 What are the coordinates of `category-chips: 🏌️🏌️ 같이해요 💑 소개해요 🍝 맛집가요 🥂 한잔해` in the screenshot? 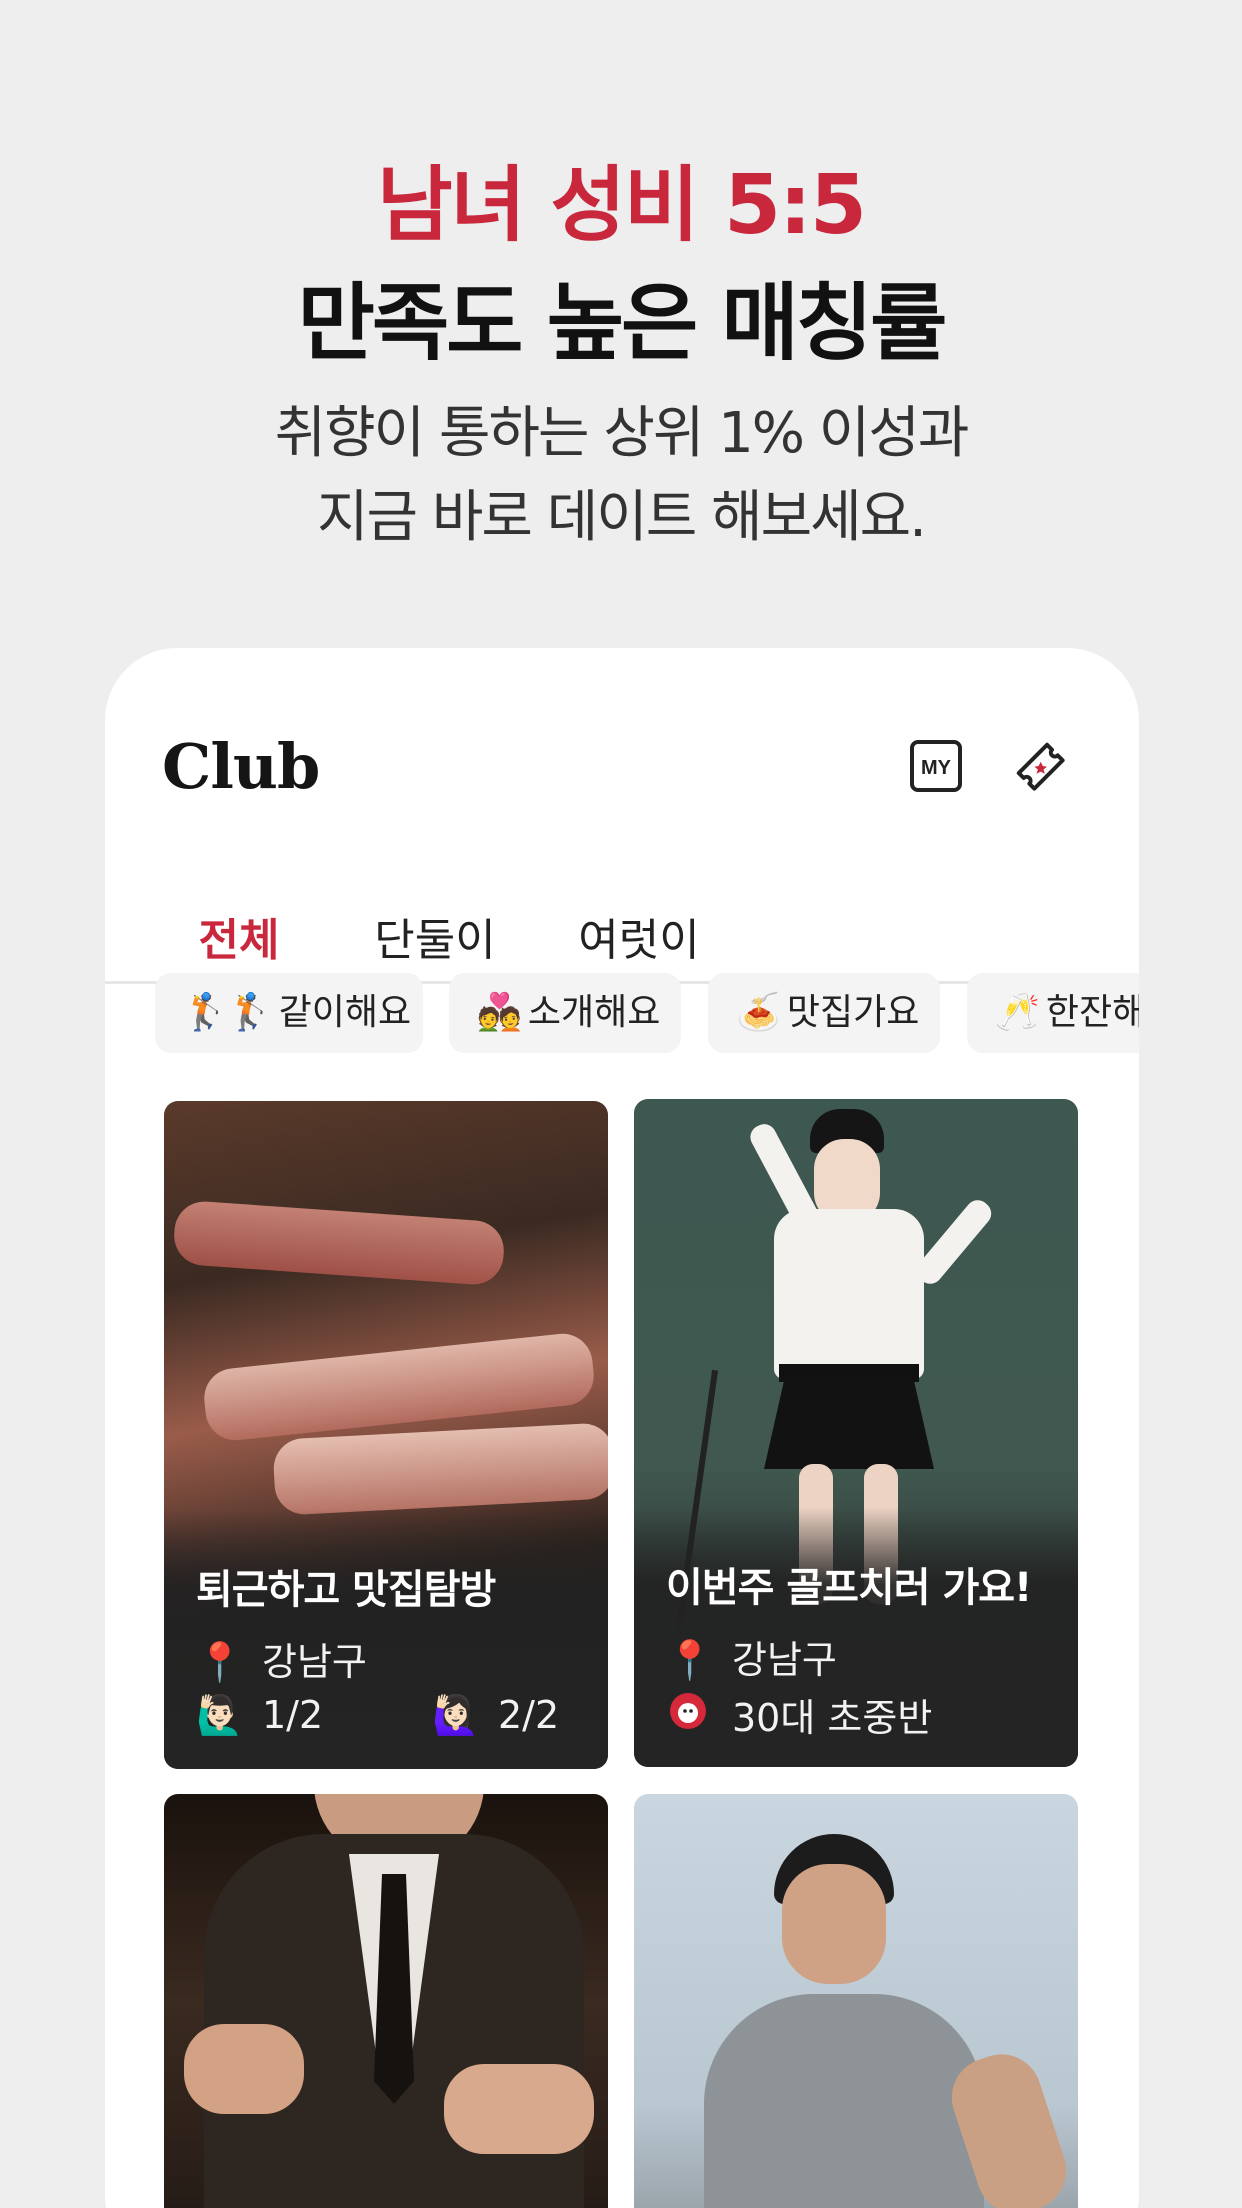 It's located at (647, 1013).